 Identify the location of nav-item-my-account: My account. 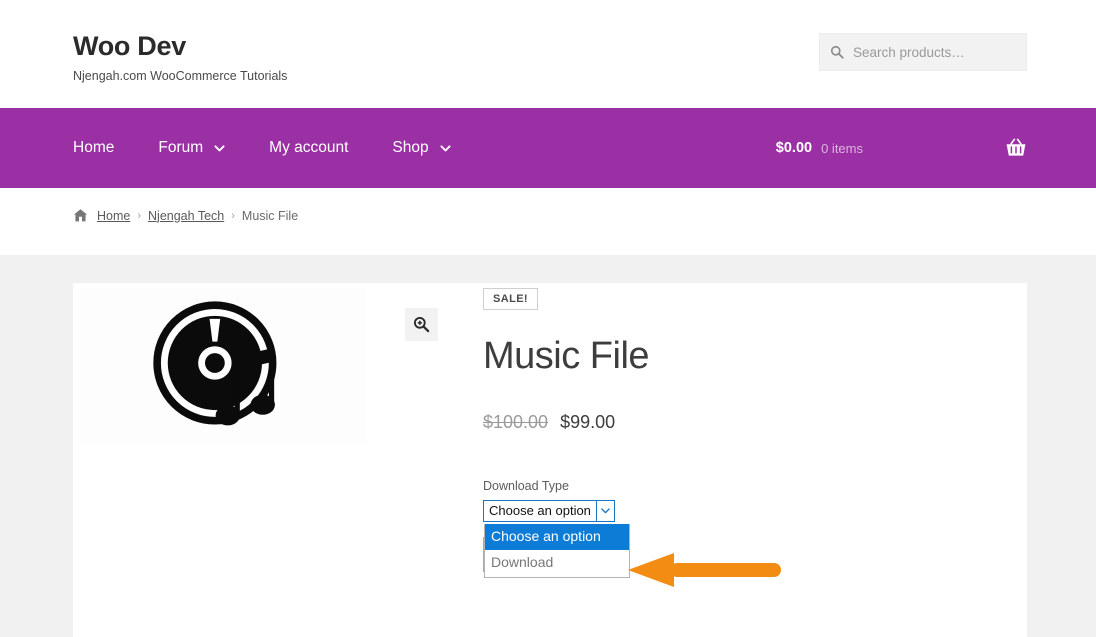
(319, 148).